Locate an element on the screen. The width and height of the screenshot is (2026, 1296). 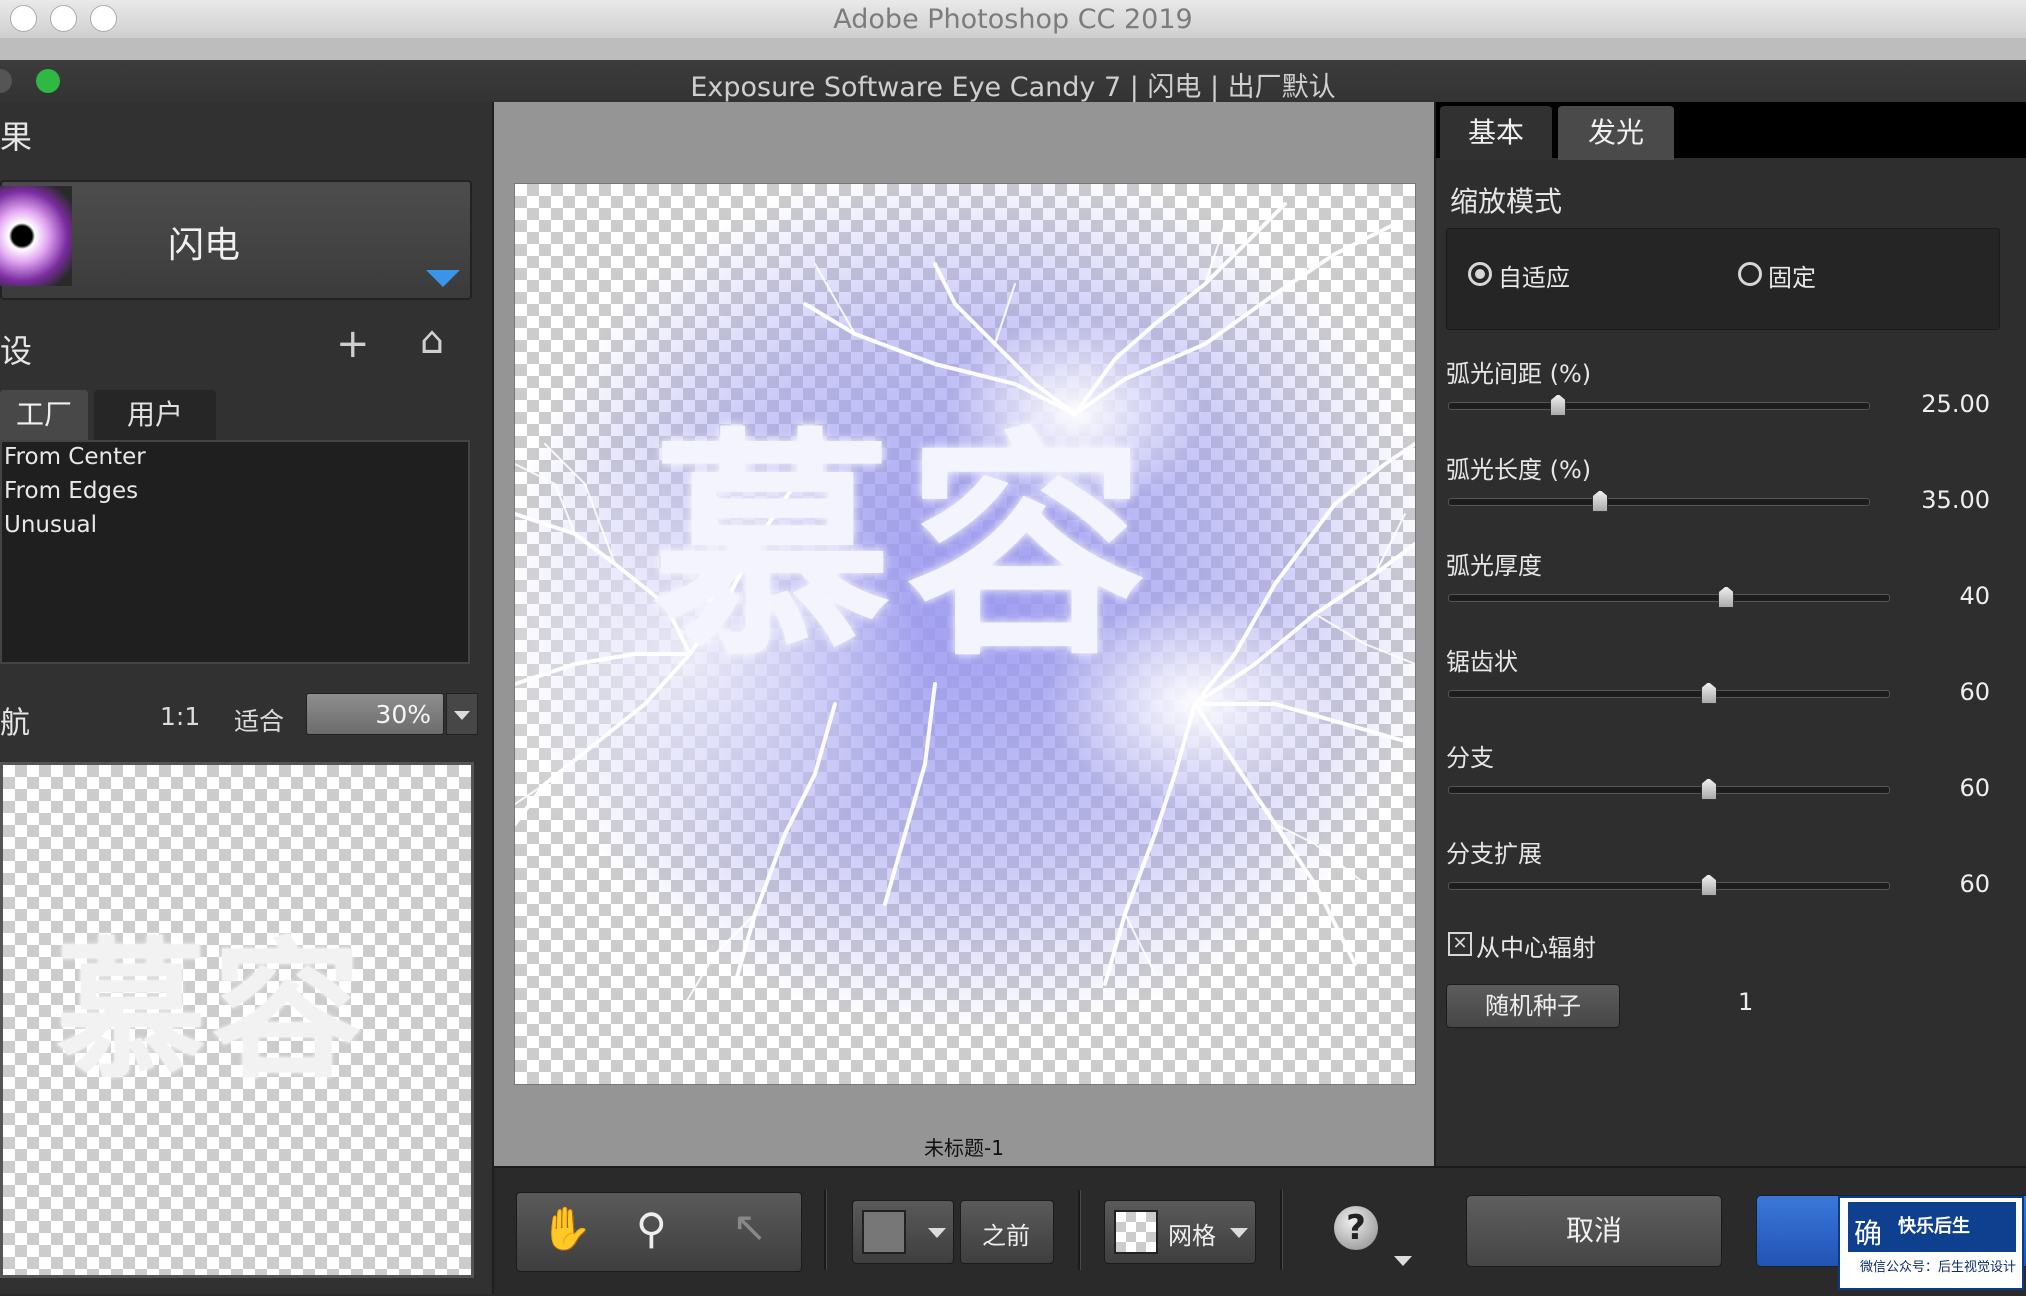
photoshop-options-strip is located at coordinates (1013, 49).